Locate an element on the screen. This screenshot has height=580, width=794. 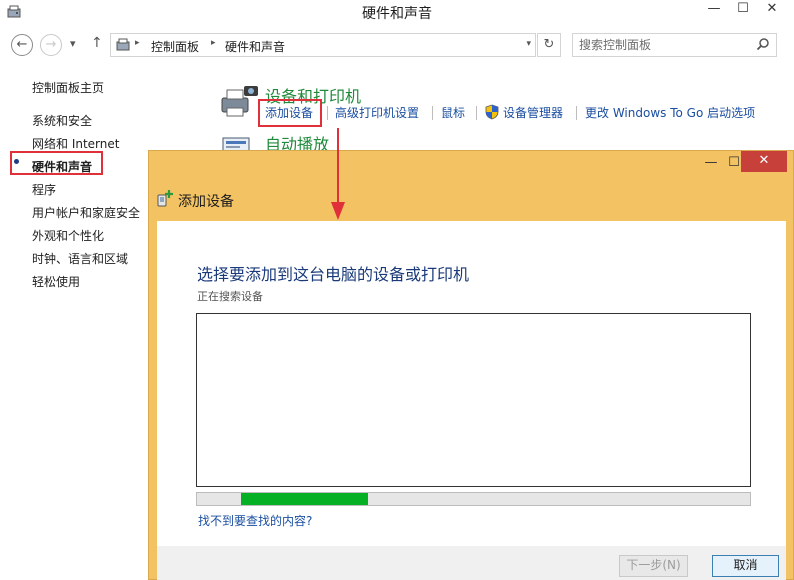
breadcrumb-control-panel: 控制面板 is located at coordinates (175, 46).